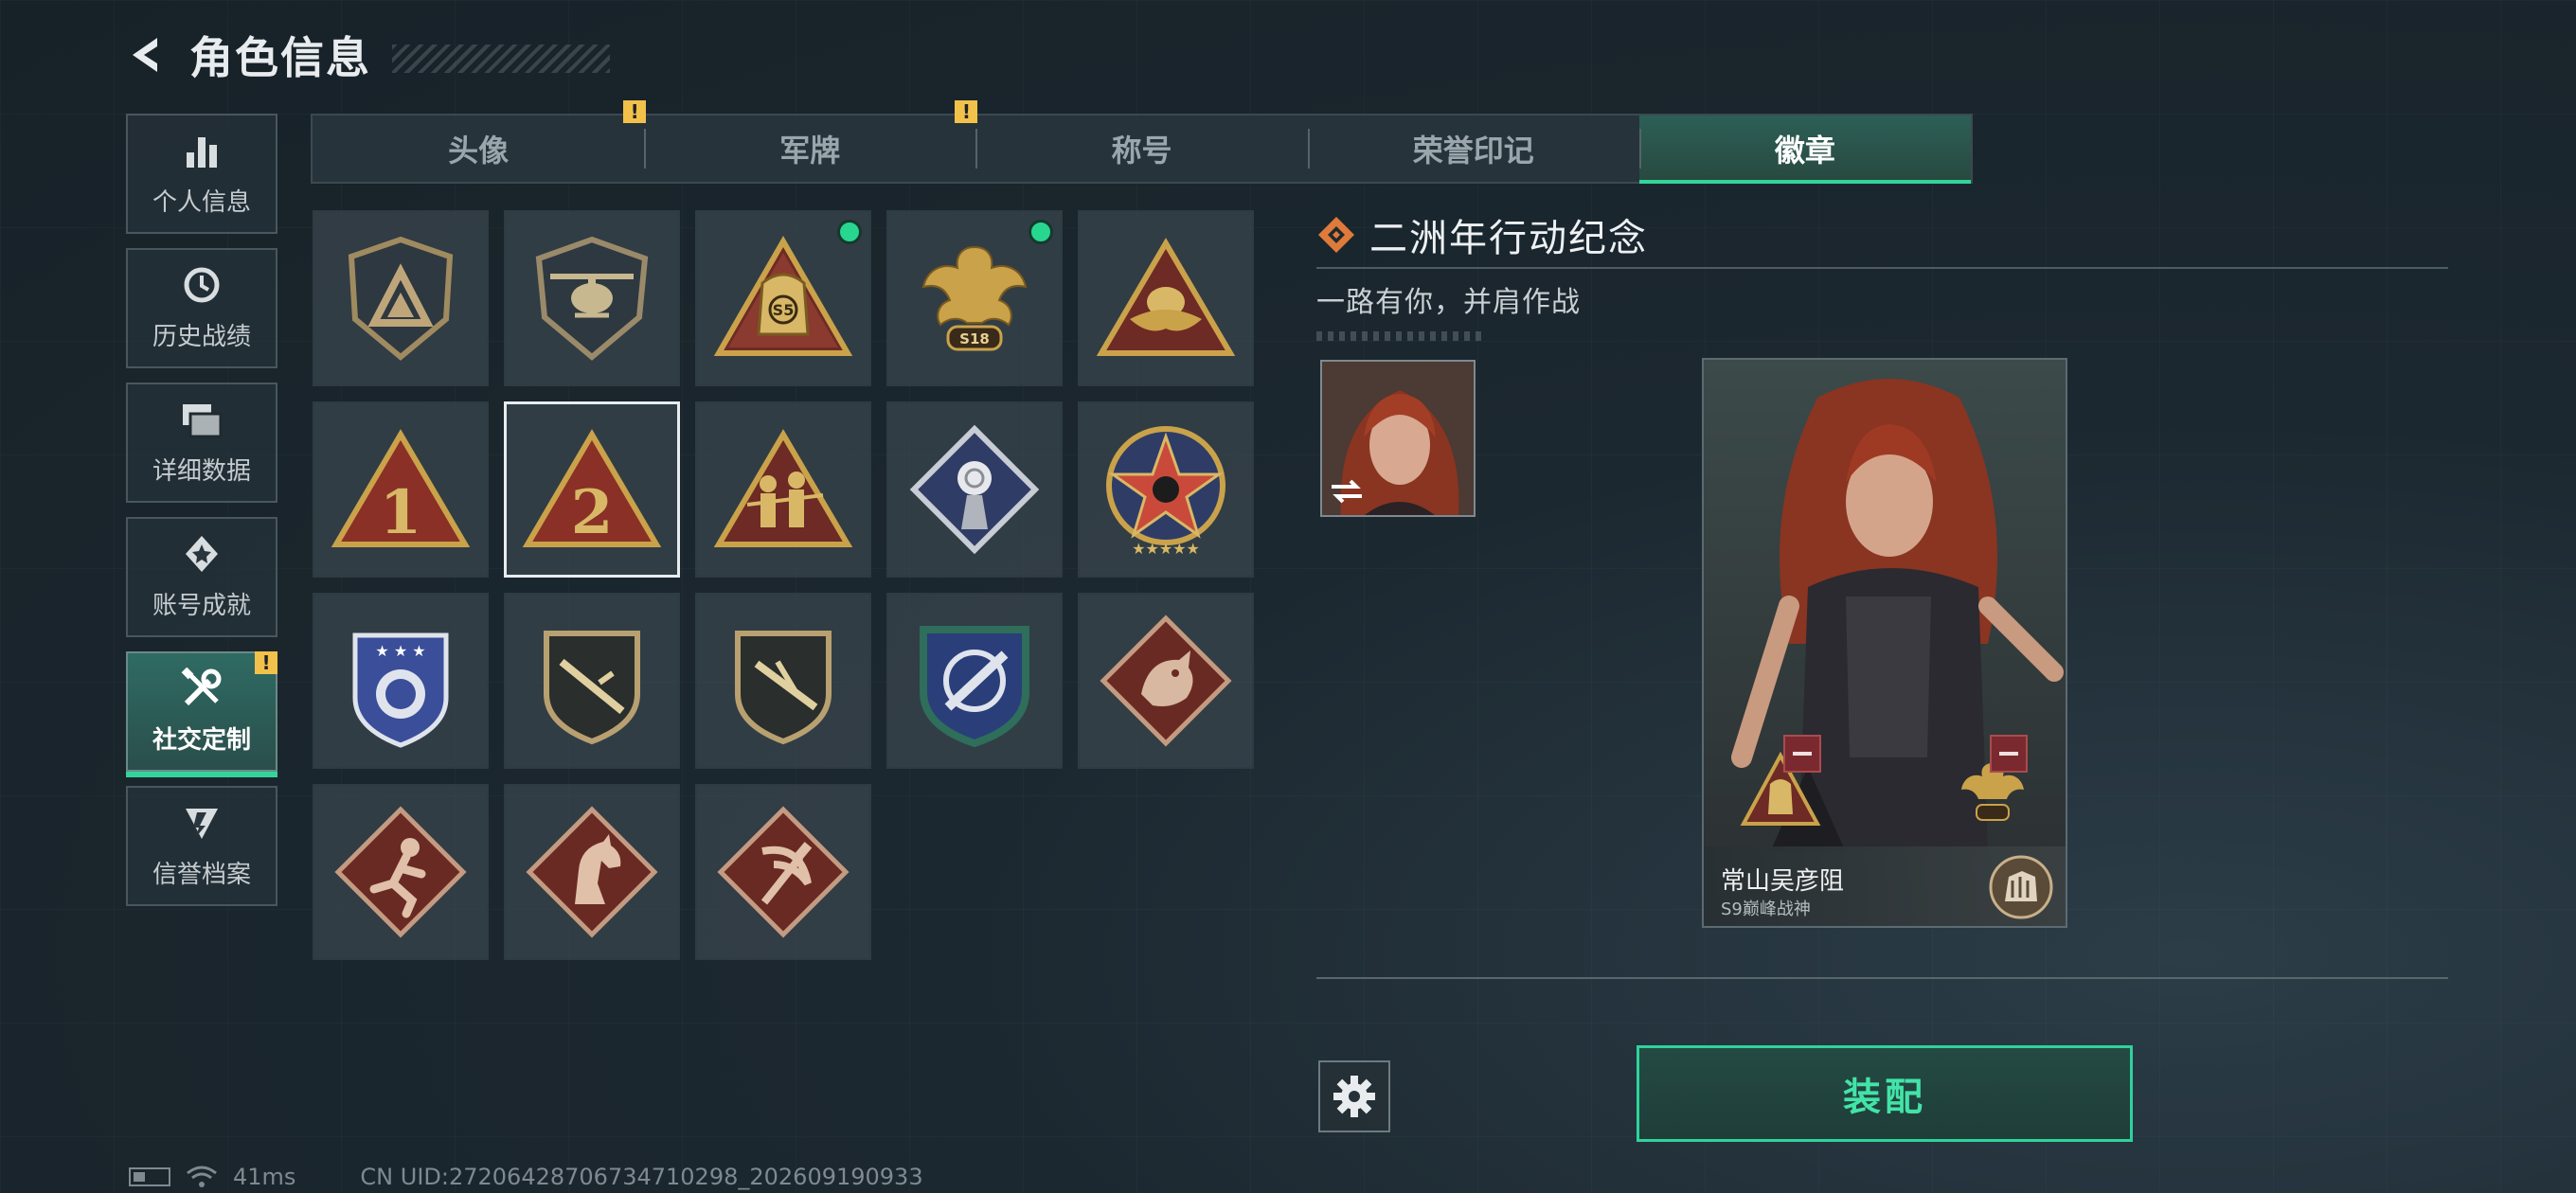 The width and height of the screenshot is (2576, 1193). What do you see at coordinates (201, 443) in the screenshot?
I see `sidebar-item-details: 详细数据` at bounding box center [201, 443].